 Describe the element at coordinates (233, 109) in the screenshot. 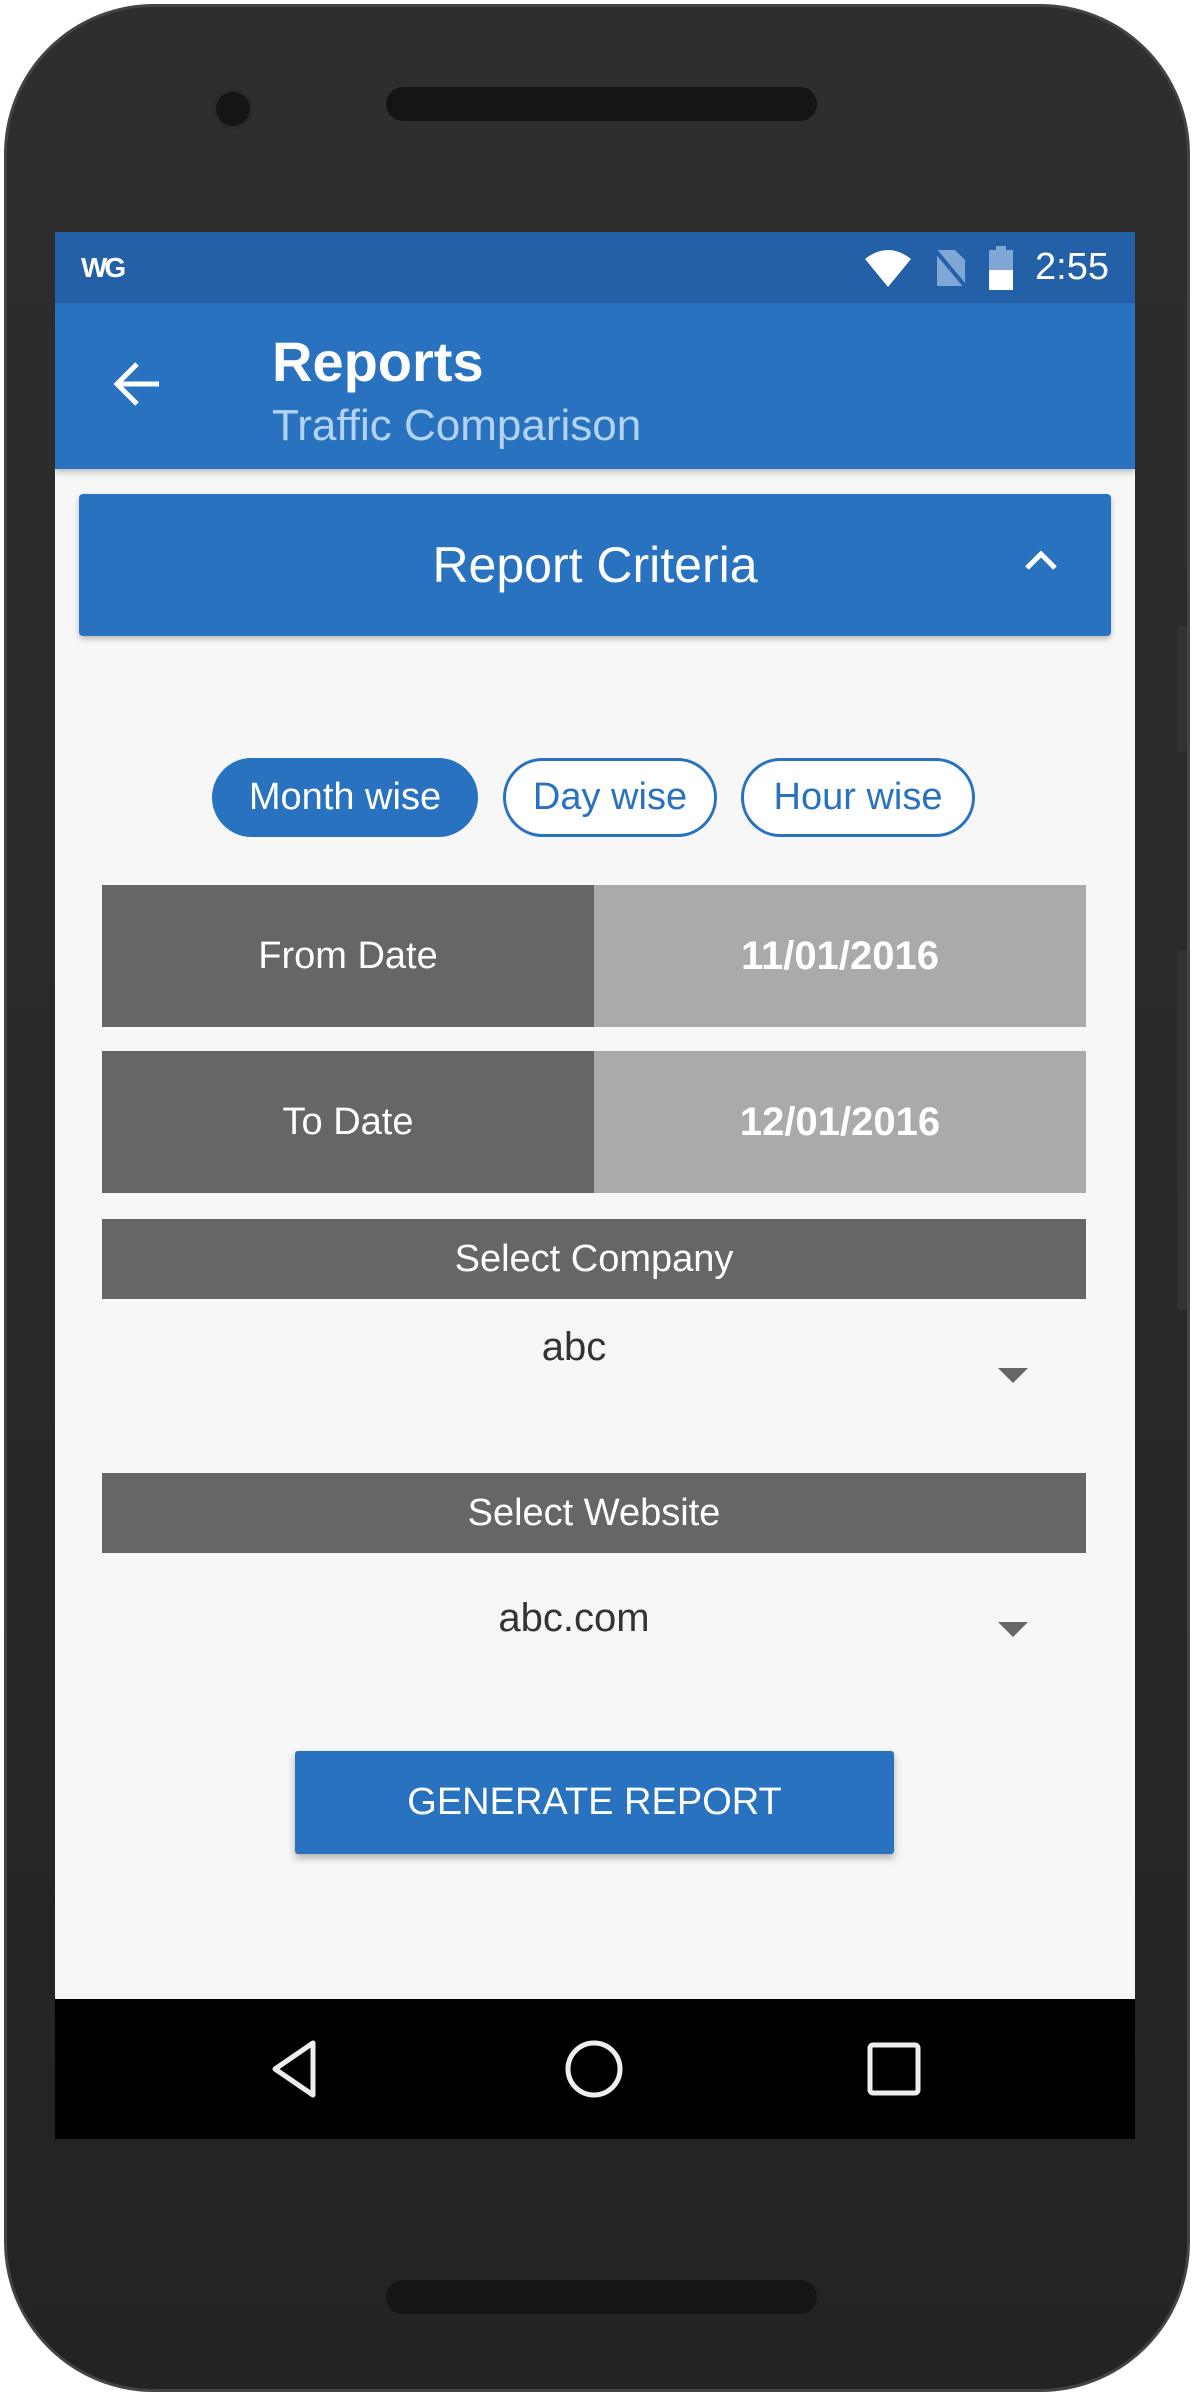

I see `front-camera` at that location.